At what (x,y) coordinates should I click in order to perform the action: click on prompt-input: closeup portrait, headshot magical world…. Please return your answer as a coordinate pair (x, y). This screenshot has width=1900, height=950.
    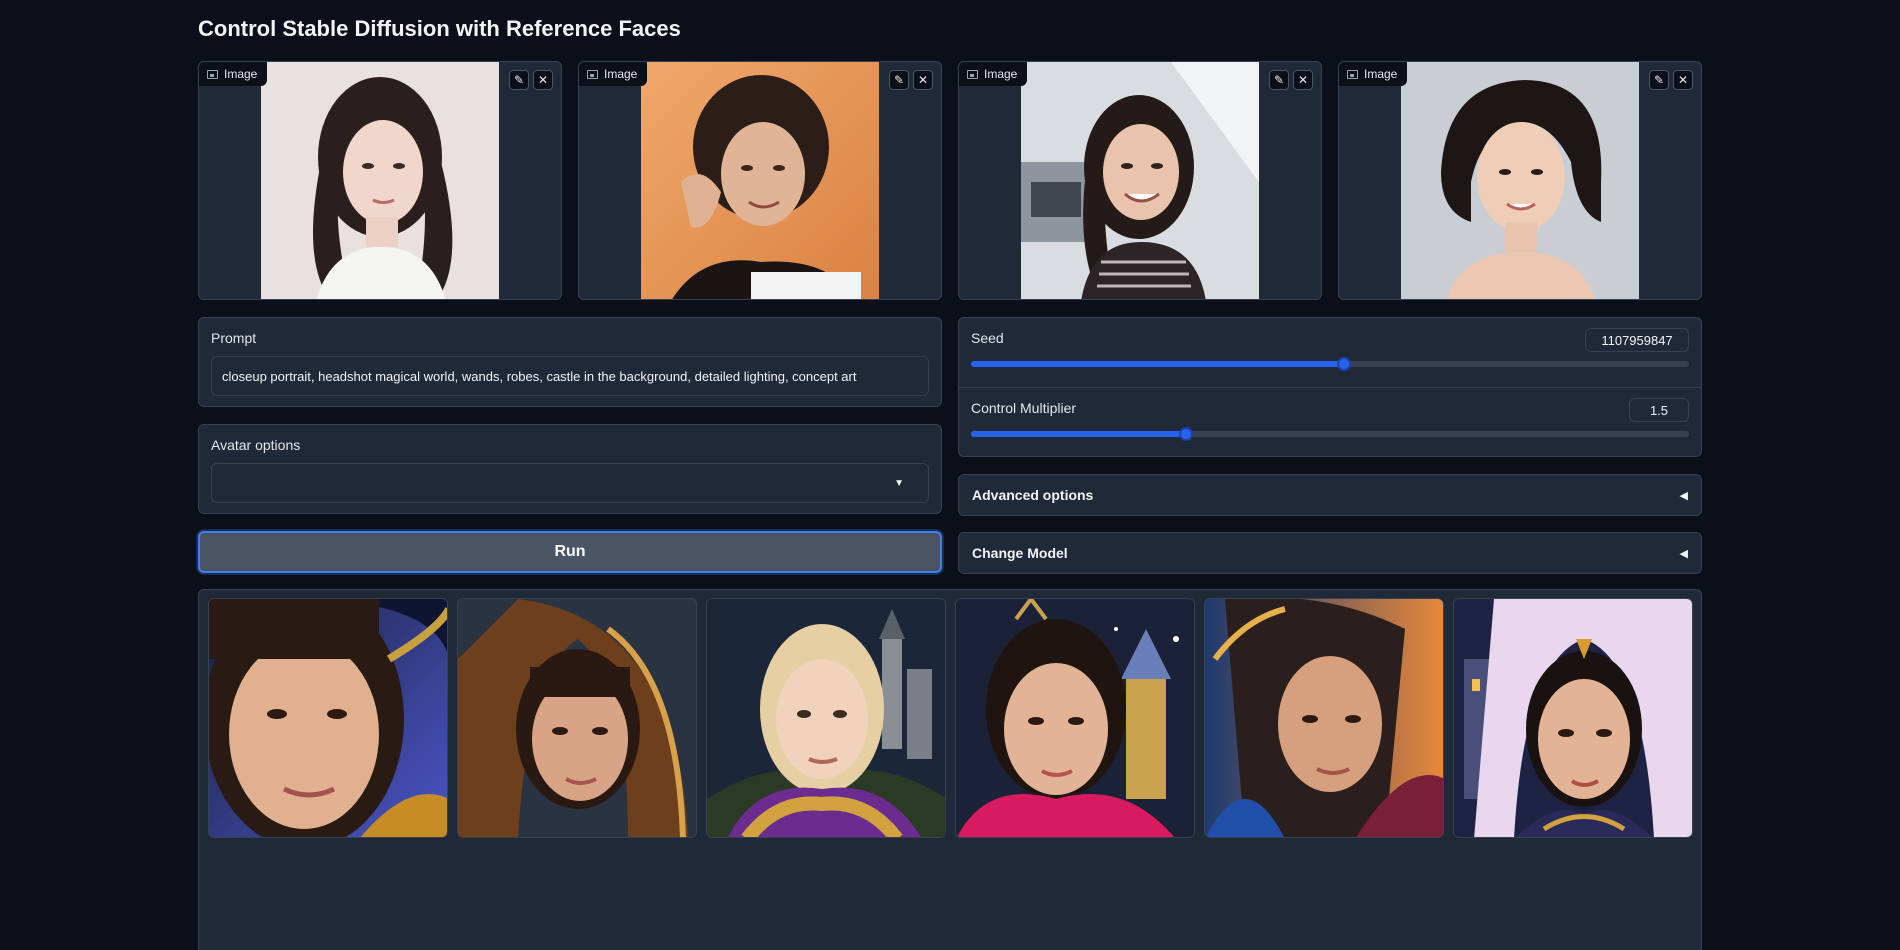
    Looking at the image, I should click on (570, 376).